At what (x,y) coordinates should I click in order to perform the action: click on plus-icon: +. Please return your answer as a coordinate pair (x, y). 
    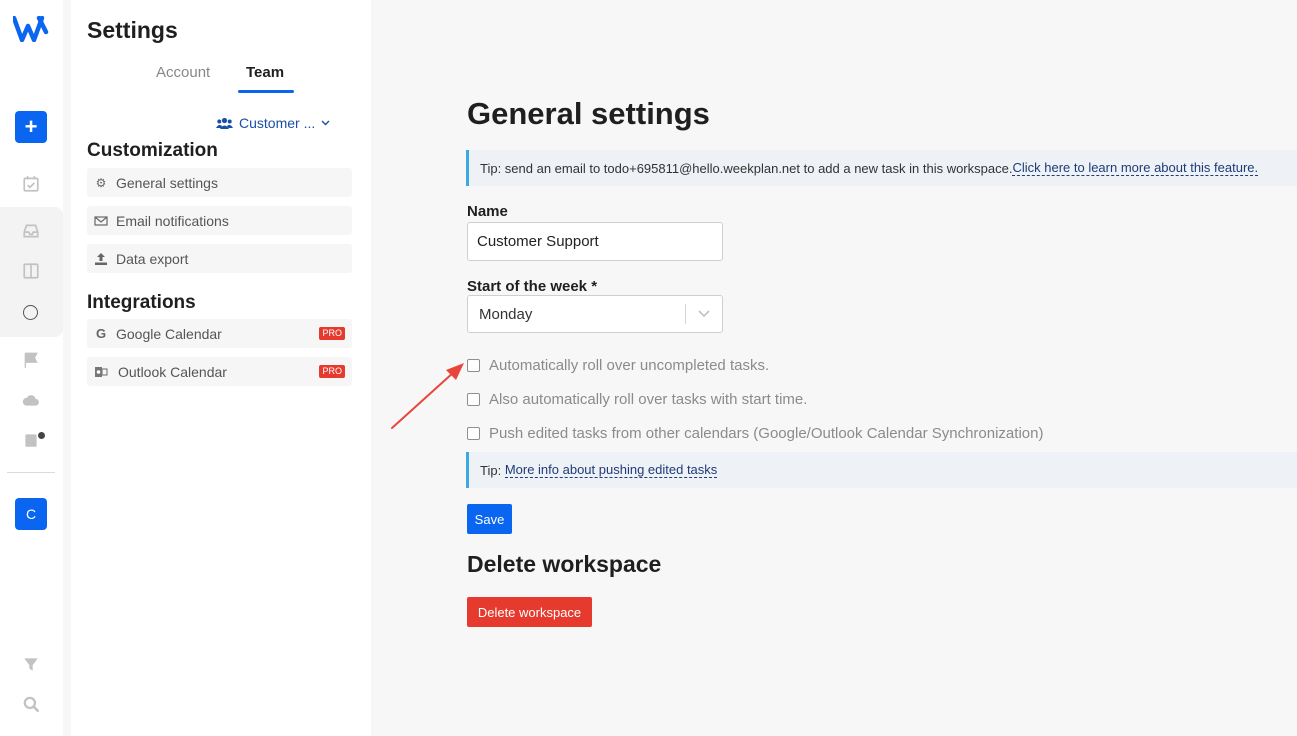
    Looking at the image, I should click on (31, 126).